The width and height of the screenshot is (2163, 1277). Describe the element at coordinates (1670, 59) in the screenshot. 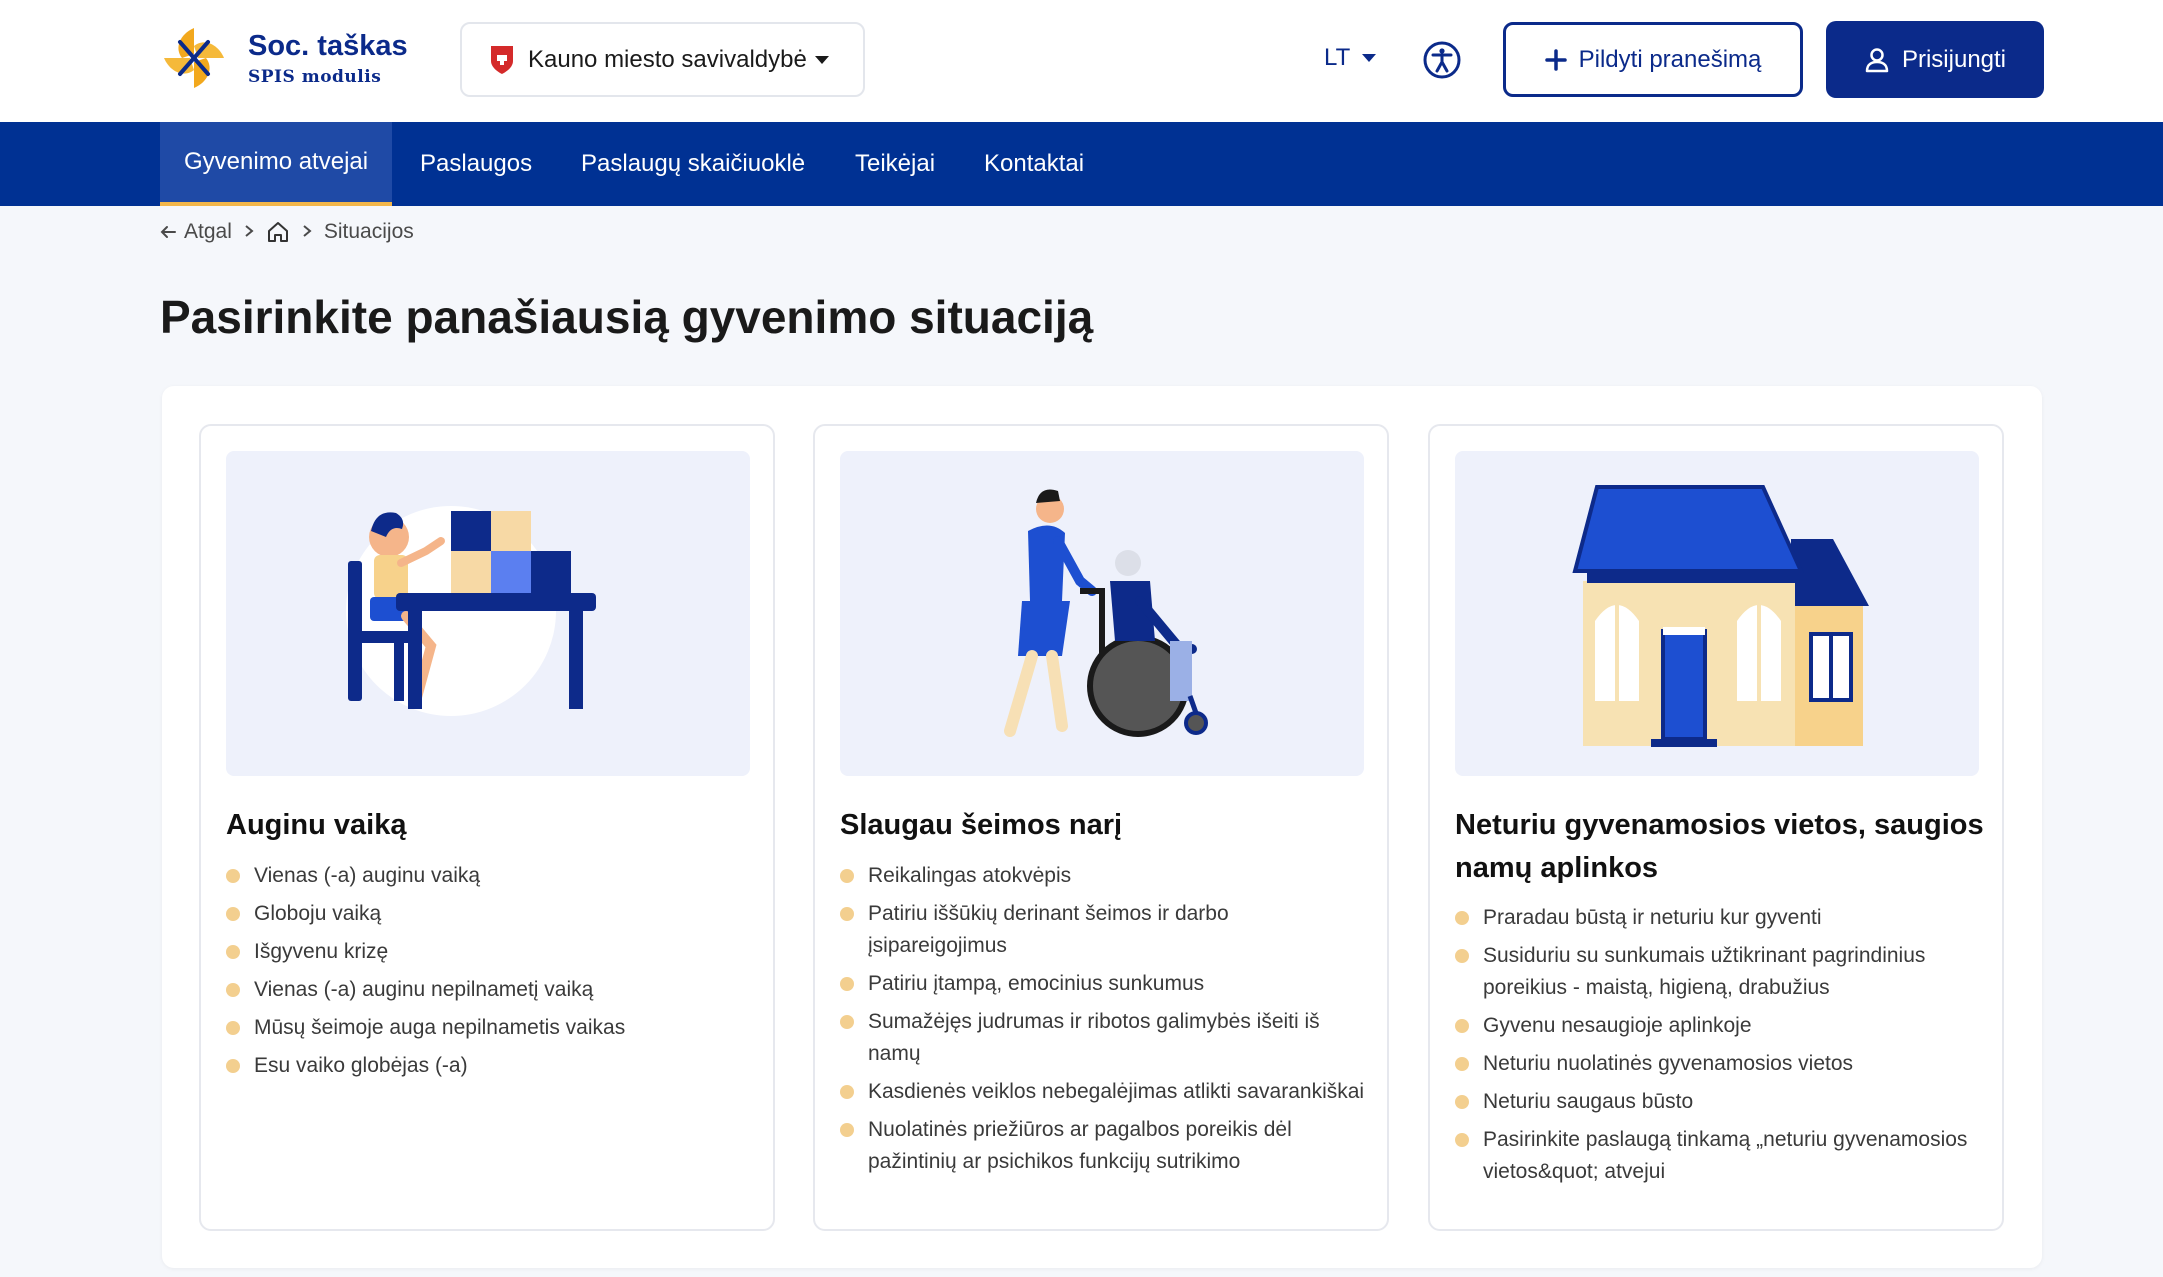

I see `report-button-label: Pildyti pranešimą` at that location.